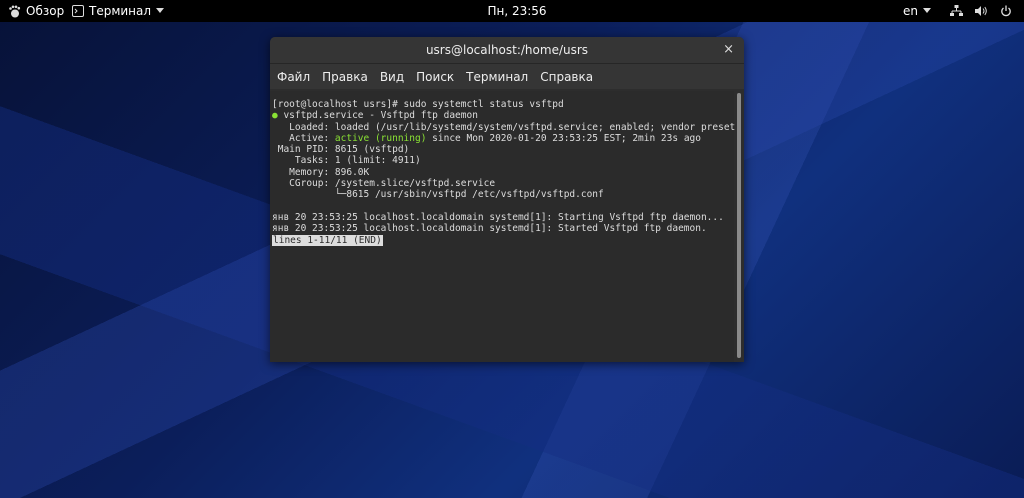 This screenshot has height=498, width=1024. I want to click on system-menu, so click(987, 11).